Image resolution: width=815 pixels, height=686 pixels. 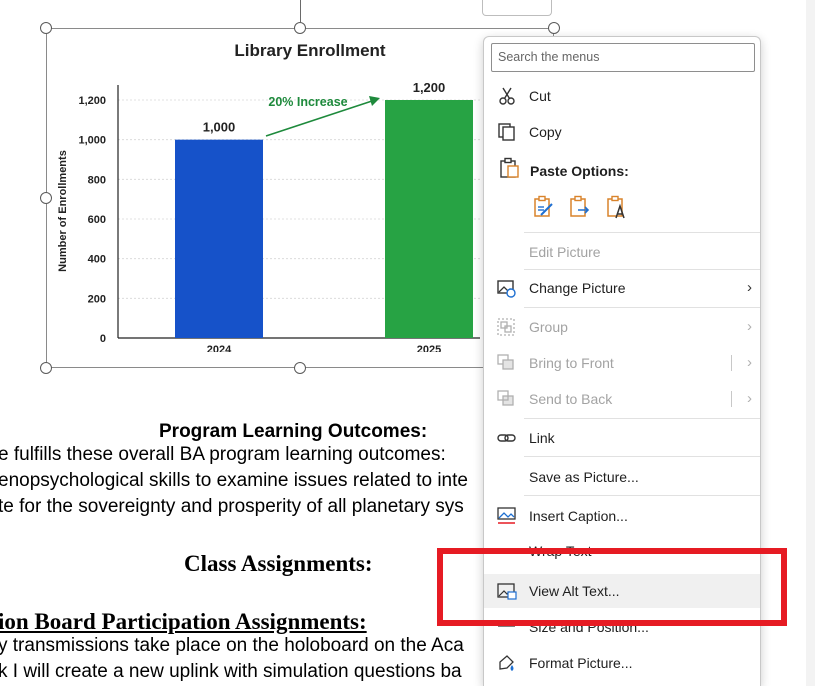 What do you see at coordinates (97, 220) in the screenshot?
I see `y-tick-label: 600` at bounding box center [97, 220].